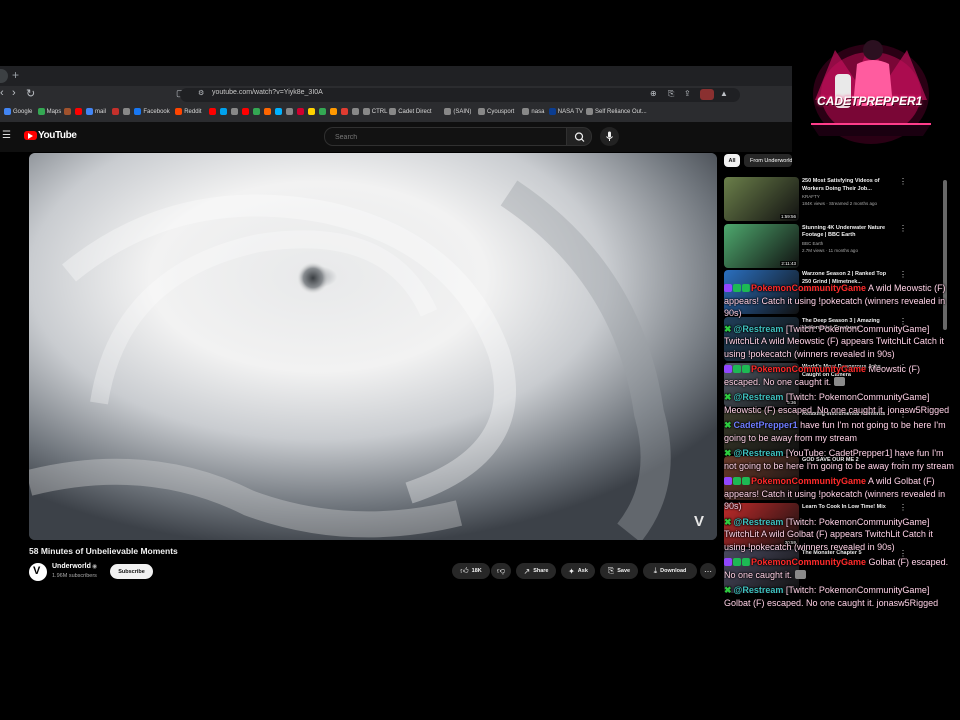 The image size is (960, 720). I want to click on reload-icon: ↻, so click(30, 93).